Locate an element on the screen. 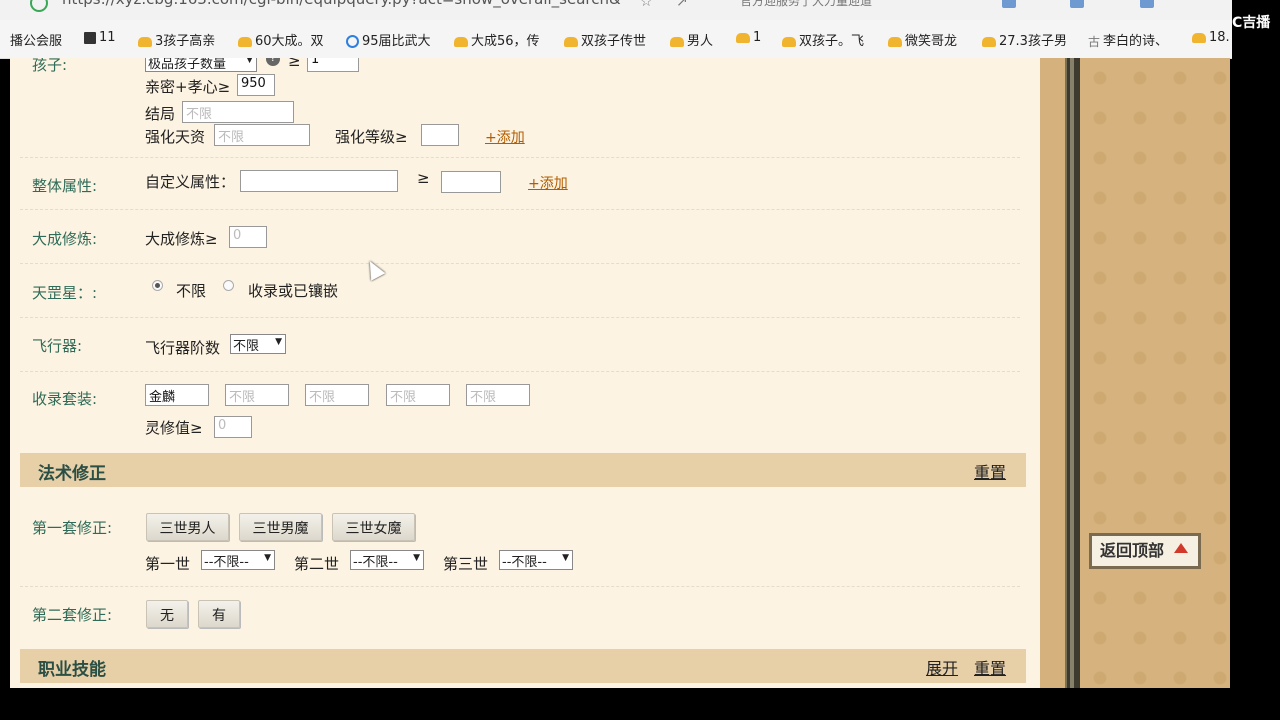 This screenshot has height=720, width=1280. preset-button: 三世男魔 is located at coordinates (280, 527).